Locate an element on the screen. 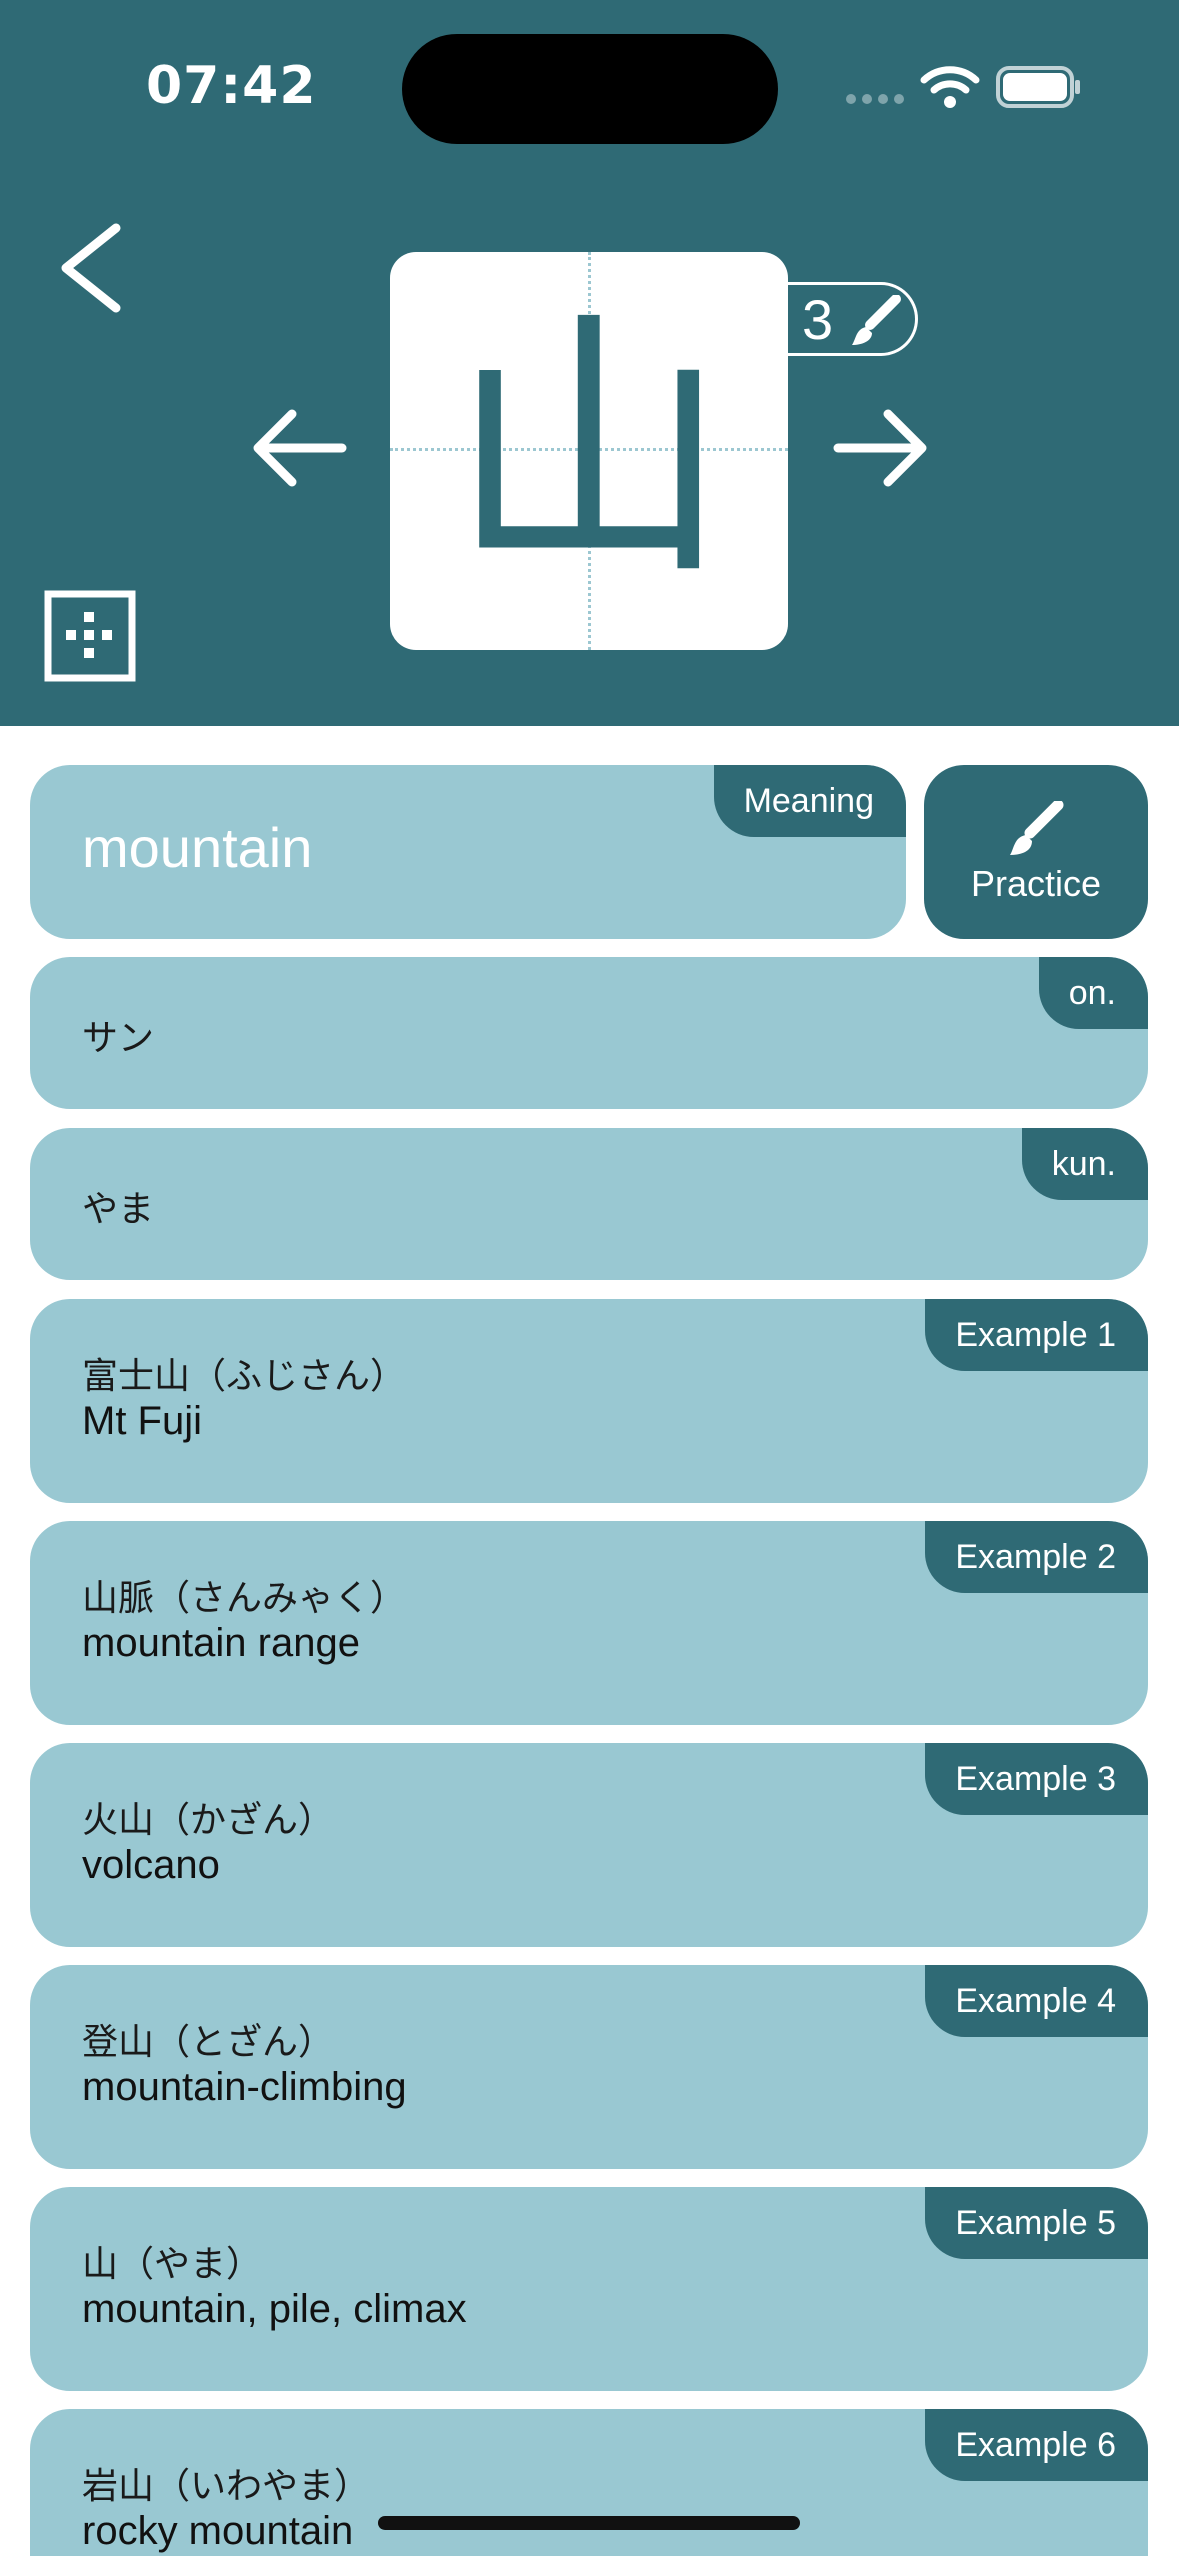  status-time: 07:42 is located at coordinates (231, 86).